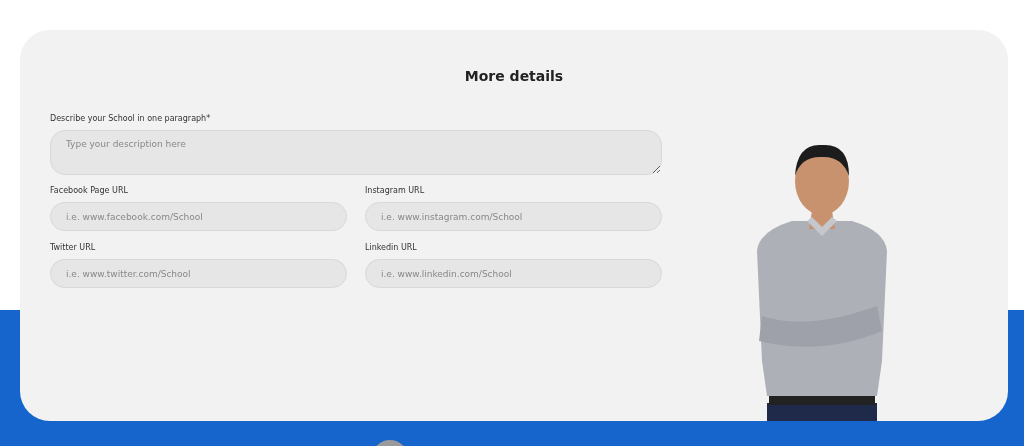  Describe the element at coordinates (89, 190) in the screenshot. I see `field-label: Facebook Page URL` at that location.